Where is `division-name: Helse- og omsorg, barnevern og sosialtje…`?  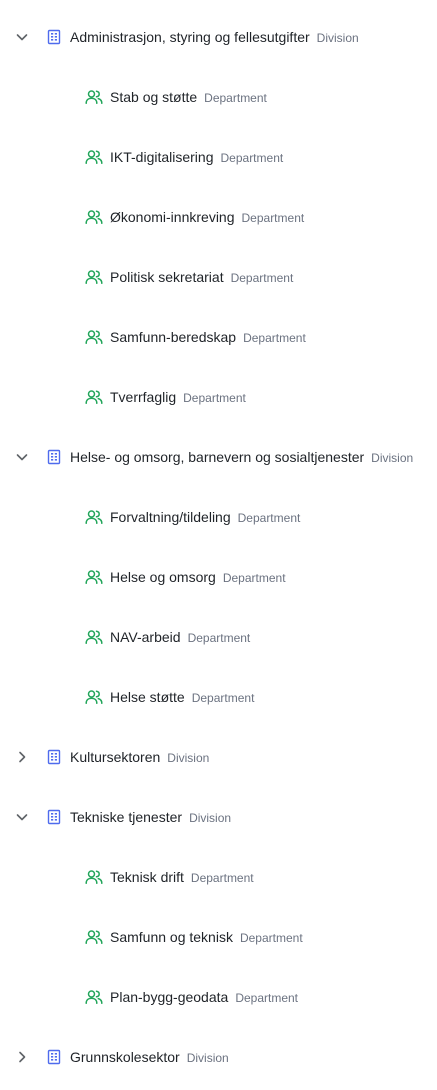
division-name: Helse- og omsorg, barnevern og sosialtje… is located at coordinates (217, 457).